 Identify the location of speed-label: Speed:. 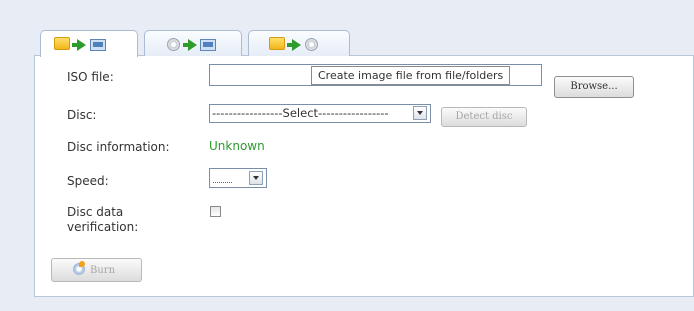
(88, 181).